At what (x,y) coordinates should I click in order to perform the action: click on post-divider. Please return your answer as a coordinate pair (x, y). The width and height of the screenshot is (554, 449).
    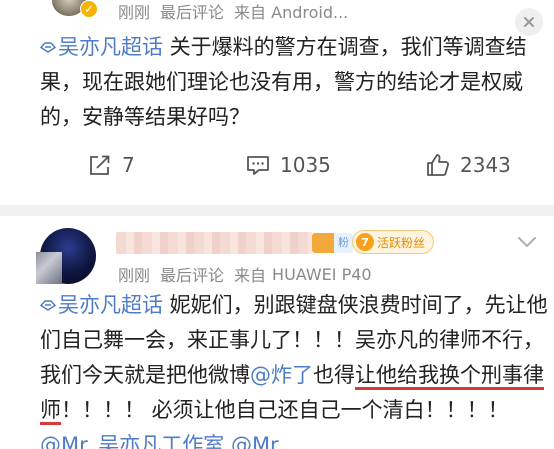
    Looking at the image, I should click on (277, 210).